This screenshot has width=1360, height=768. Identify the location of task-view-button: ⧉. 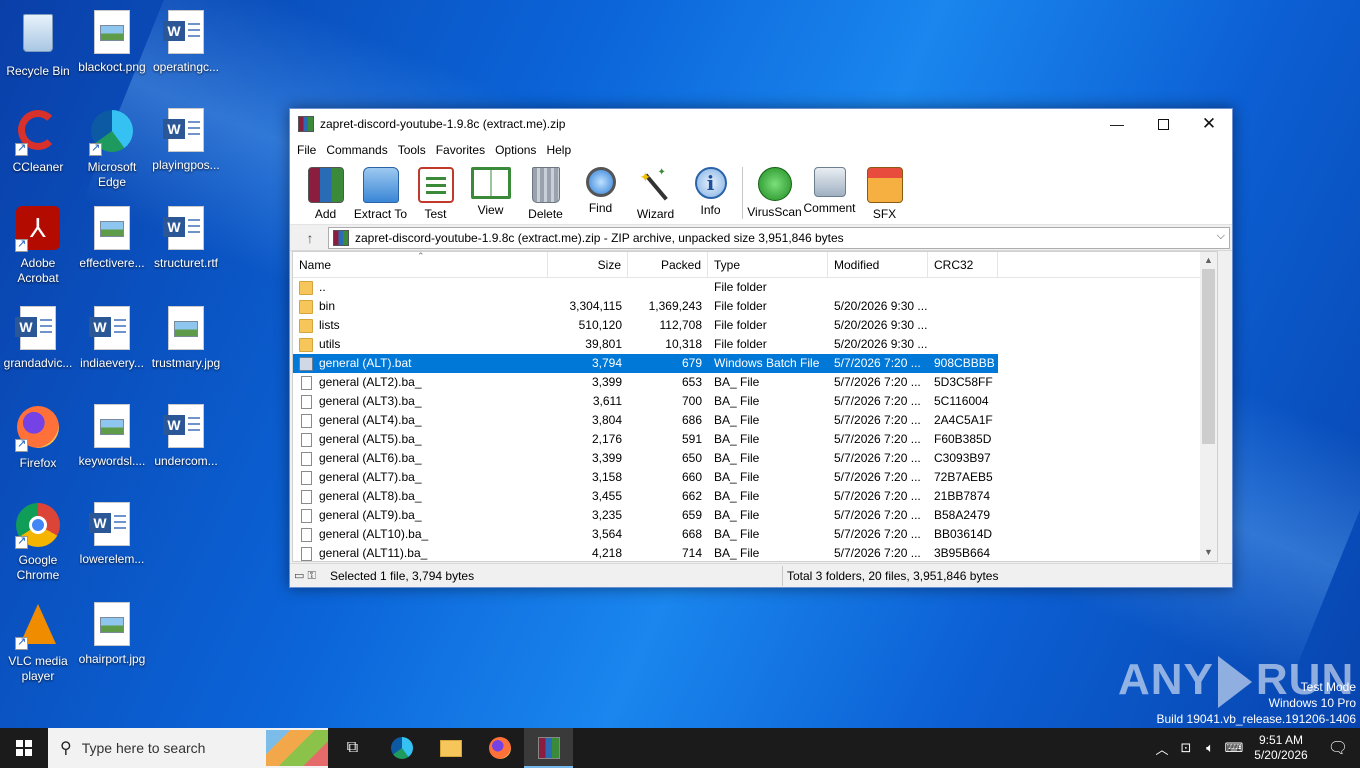
(352, 748).